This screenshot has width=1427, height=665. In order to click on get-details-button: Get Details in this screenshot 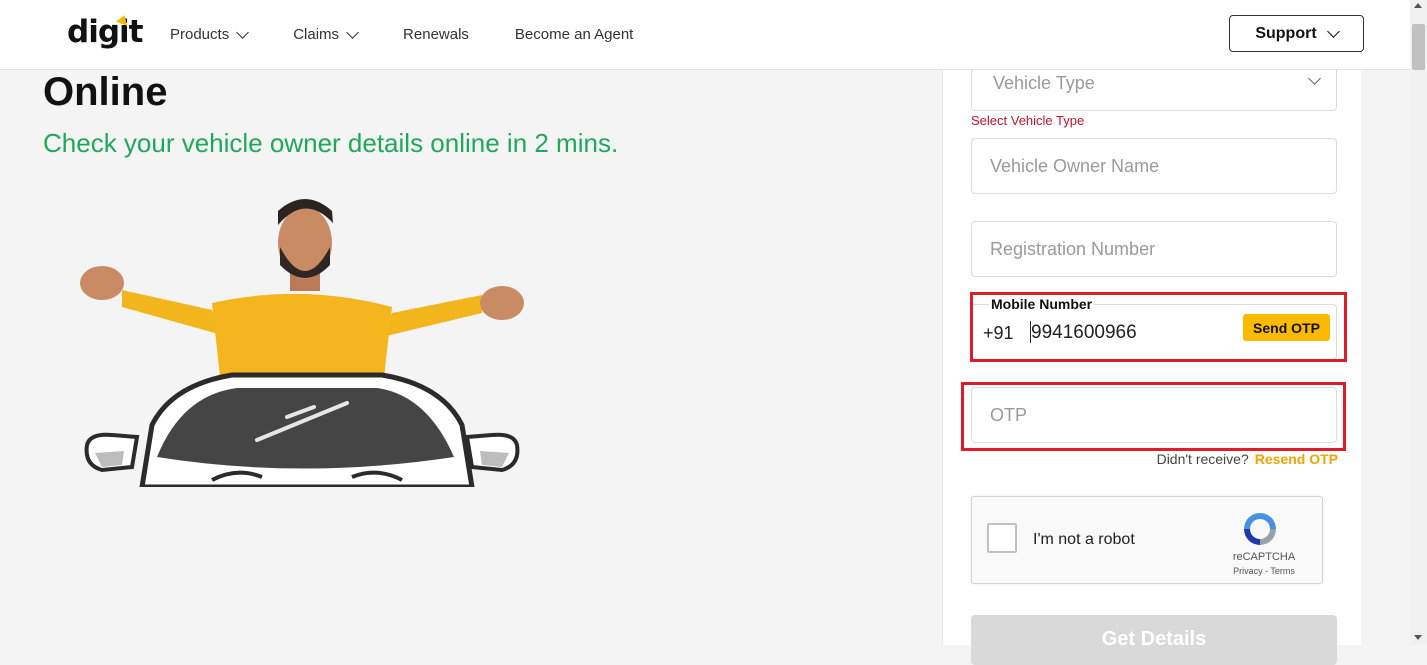, I will do `click(1154, 640)`.